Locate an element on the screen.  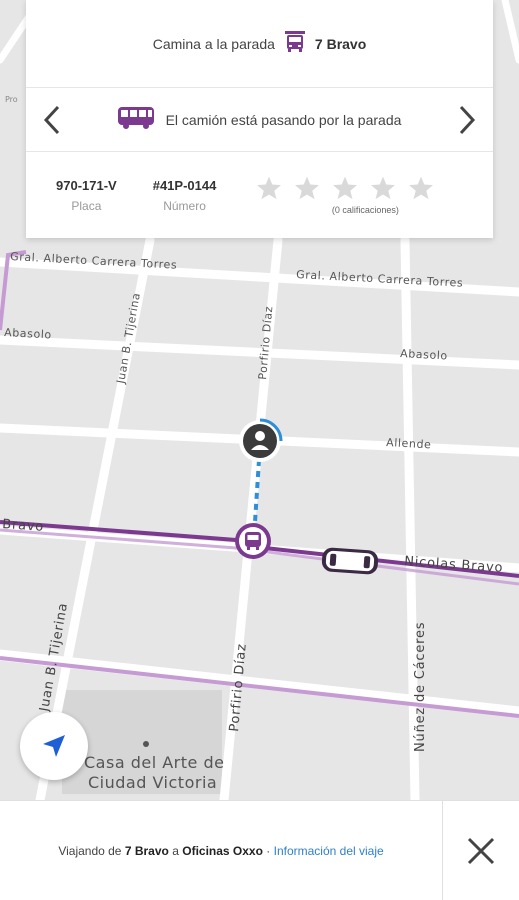
bus-status-row: El camión está pasando por la parada is located at coordinates (259, 120).